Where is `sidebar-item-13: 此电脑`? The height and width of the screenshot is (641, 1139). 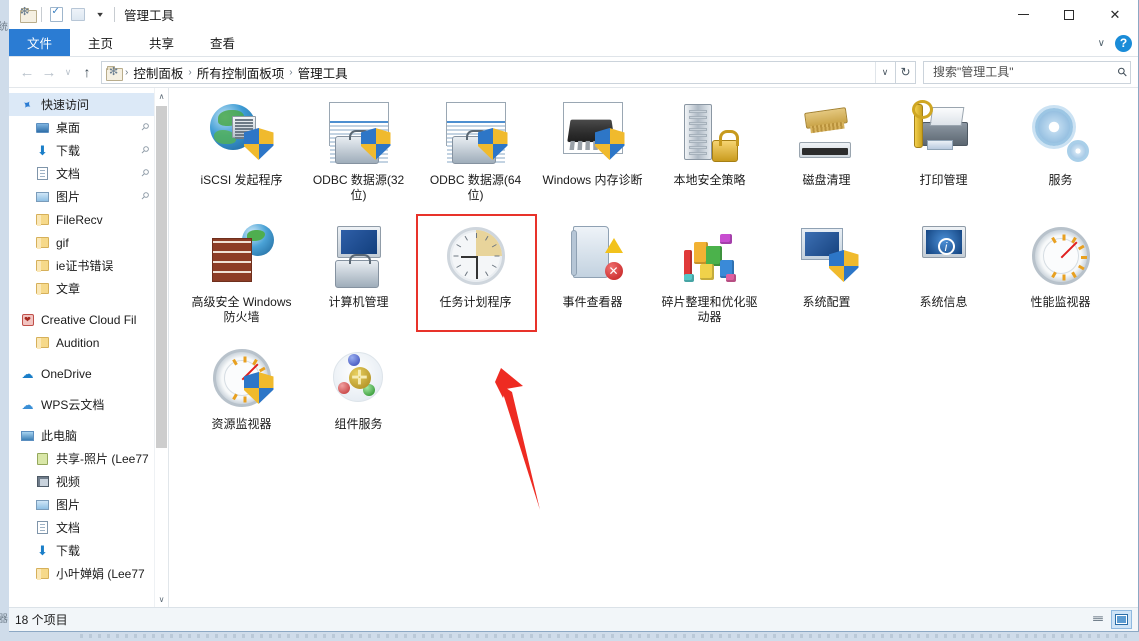
sidebar-item-13: 此电脑 is located at coordinates (81, 435).